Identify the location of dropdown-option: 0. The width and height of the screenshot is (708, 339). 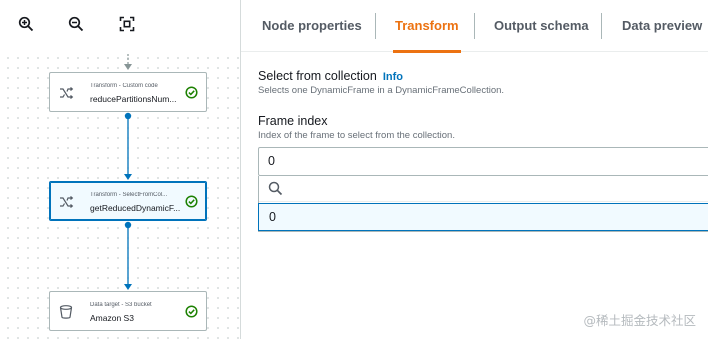
(483, 217).